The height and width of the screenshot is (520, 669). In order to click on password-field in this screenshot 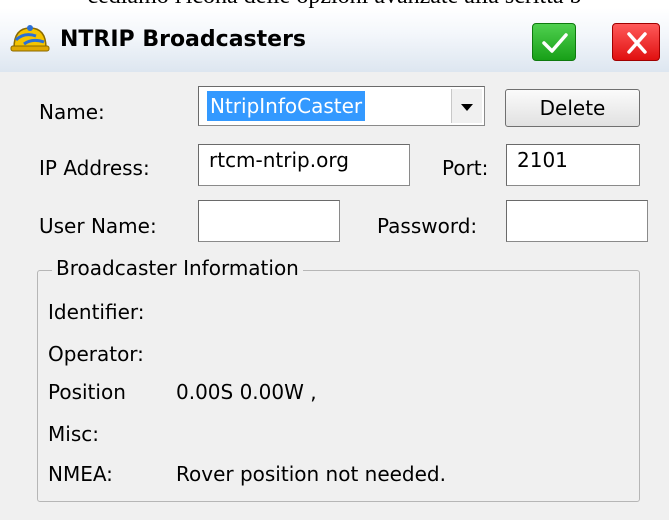, I will do `click(577, 221)`.